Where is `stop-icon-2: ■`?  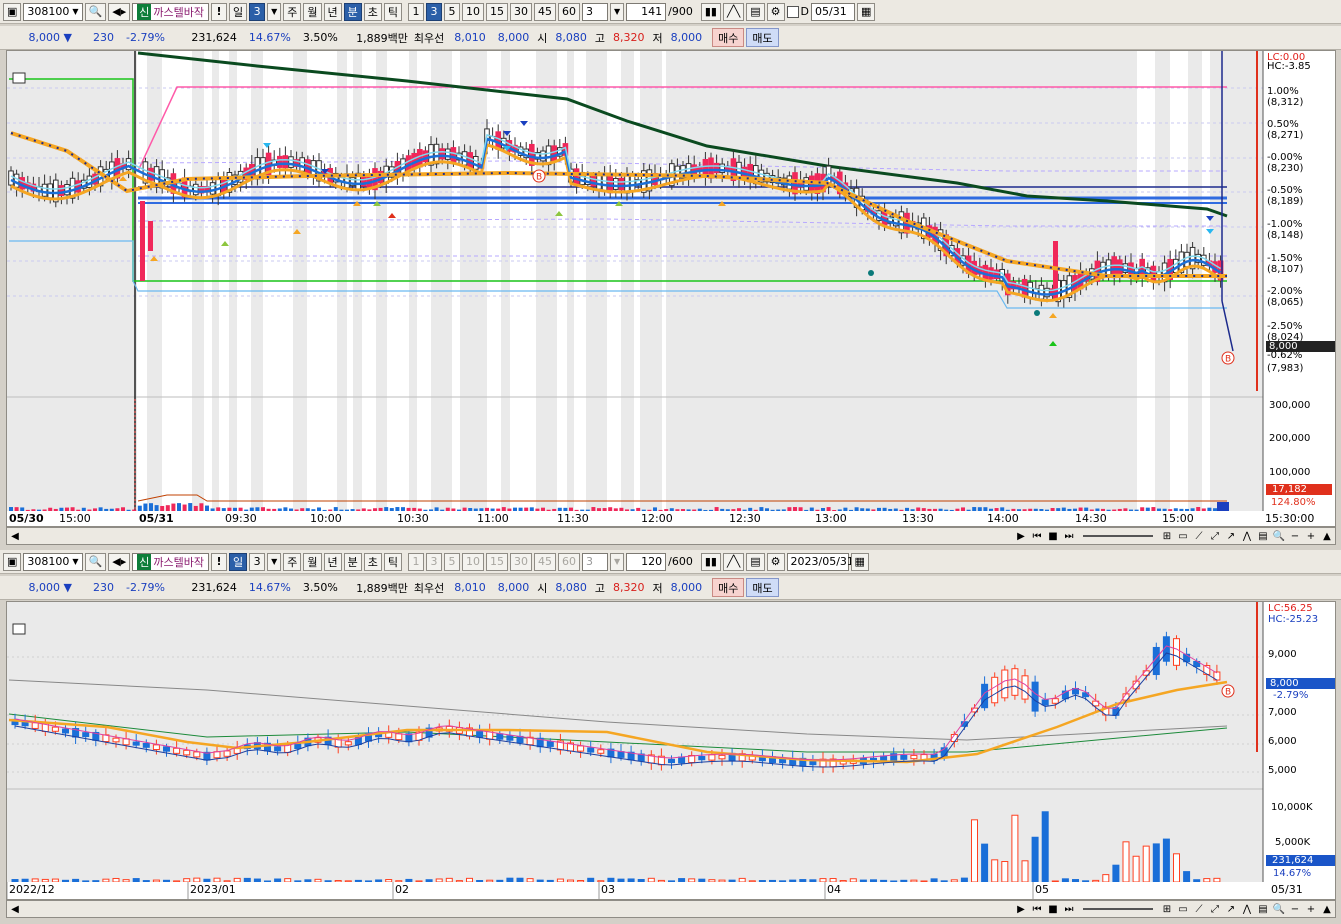 stop-icon-2: ■ is located at coordinates (1053, 909).